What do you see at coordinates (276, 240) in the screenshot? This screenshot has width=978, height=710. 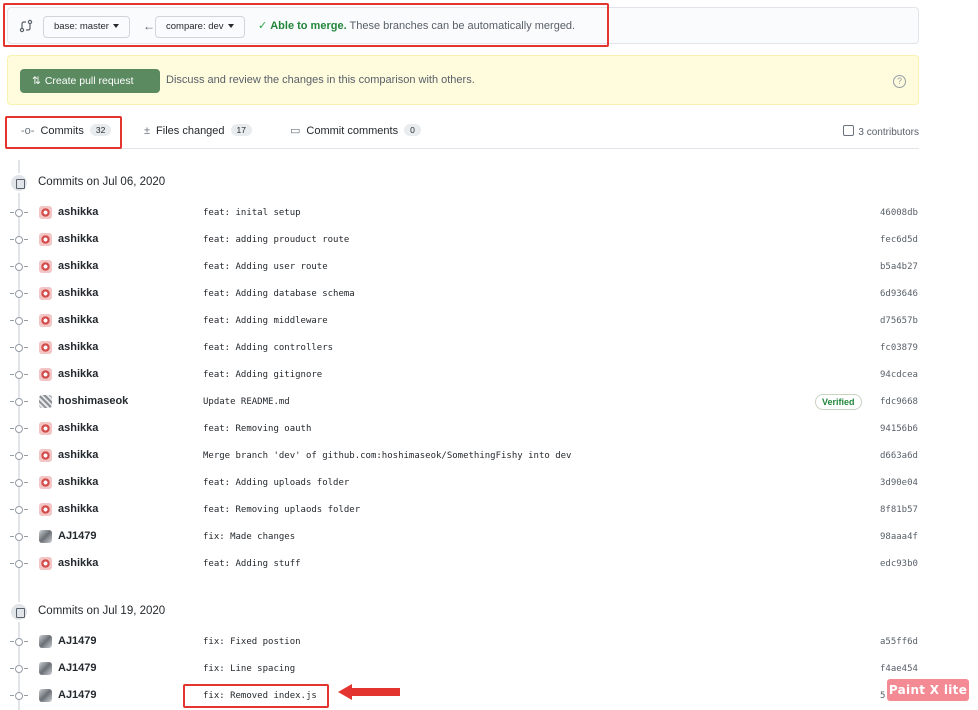 I see `commit-message: feat: adding prouduct route` at bounding box center [276, 240].